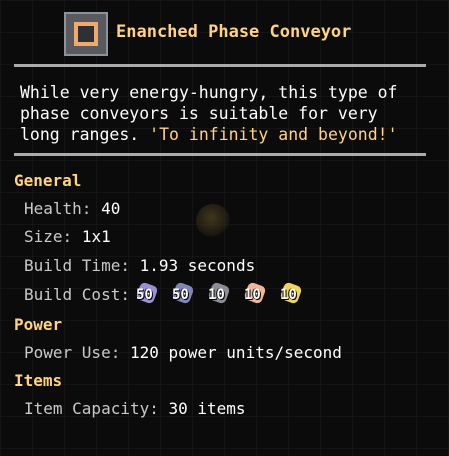  Describe the element at coordinates (58, 208) in the screenshot. I see `stat-health-label: Health:` at that location.